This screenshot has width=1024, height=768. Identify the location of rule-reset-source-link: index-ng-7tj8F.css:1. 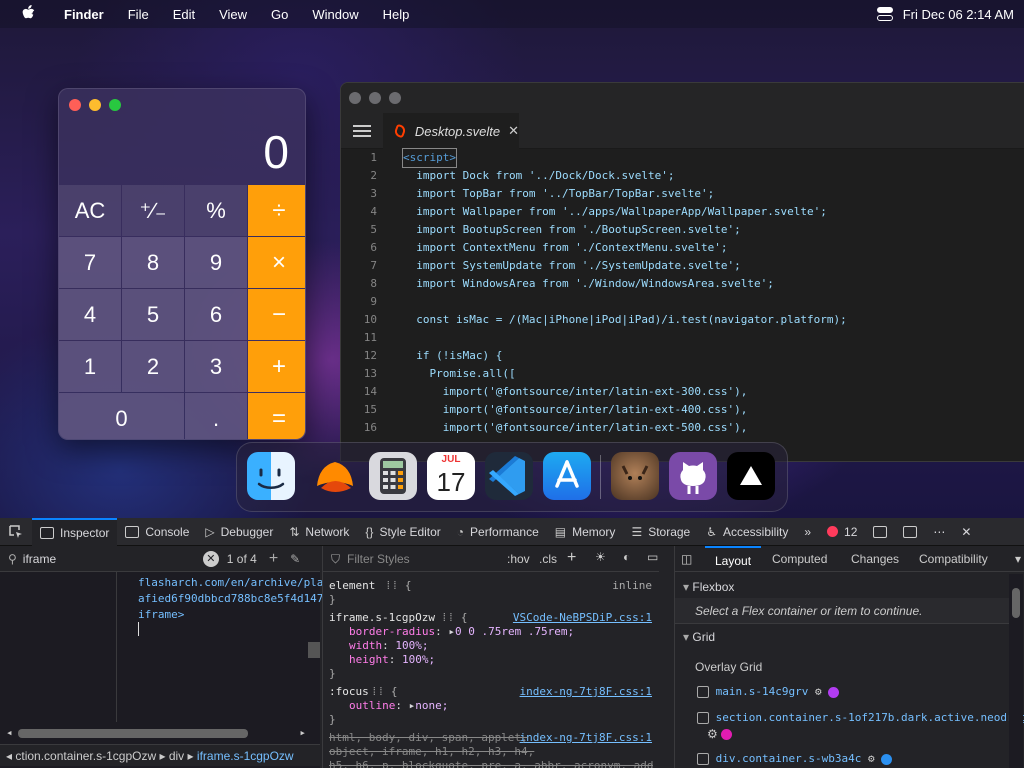
(586, 737).